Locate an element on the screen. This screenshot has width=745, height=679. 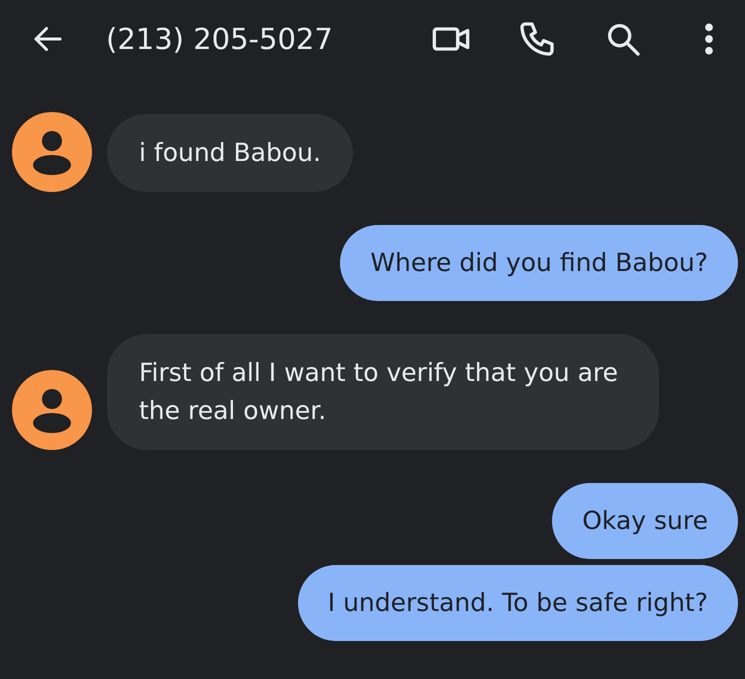
sent-message: I understand. To be safe right? is located at coordinates (518, 603).